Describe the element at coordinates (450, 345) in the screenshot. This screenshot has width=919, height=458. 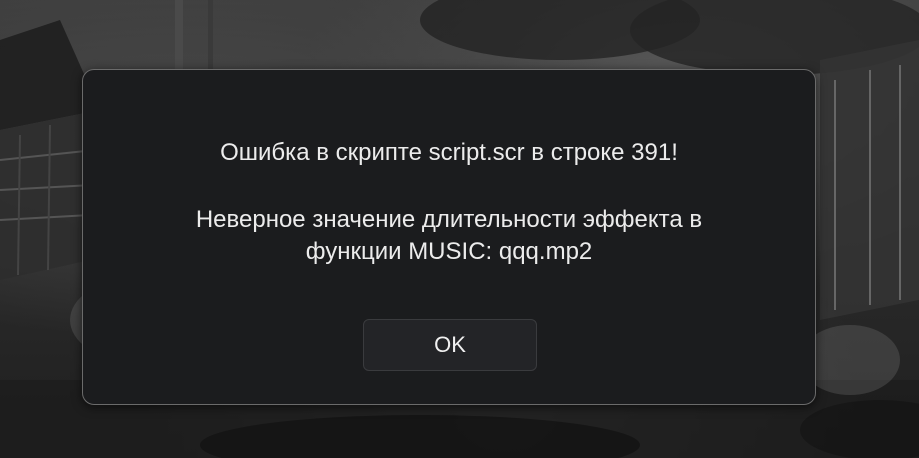
I see `ok-button: OK` at that location.